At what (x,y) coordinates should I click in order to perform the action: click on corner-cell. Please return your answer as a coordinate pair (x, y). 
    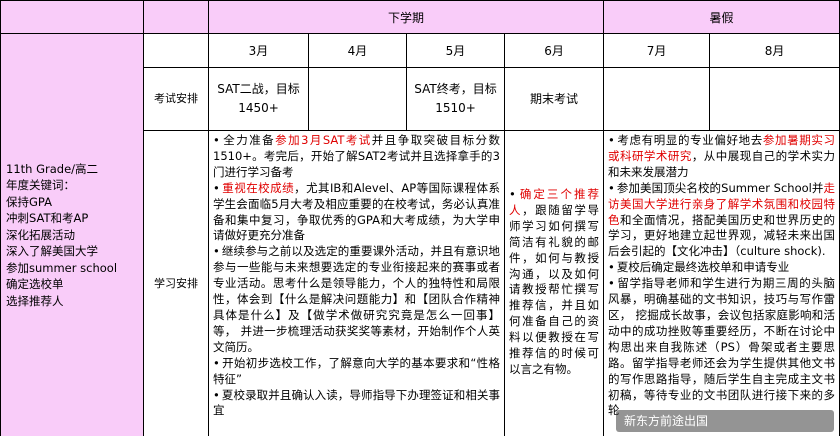
    Looking at the image, I should click on (72, 17).